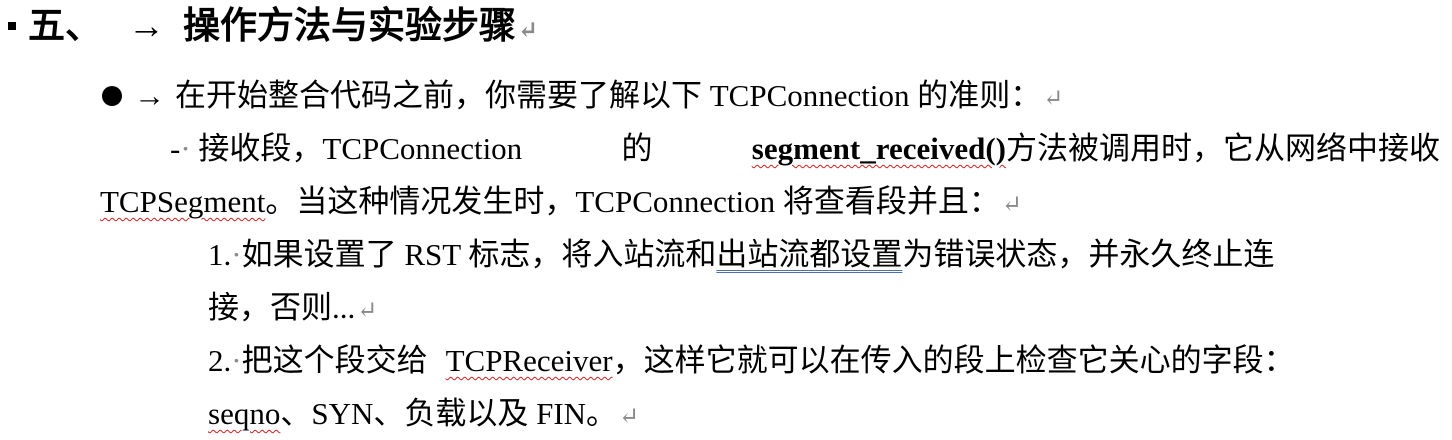 Image resolution: width=1452 pixels, height=440 pixels. I want to click on step-1-number: 1., so click(220, 254).